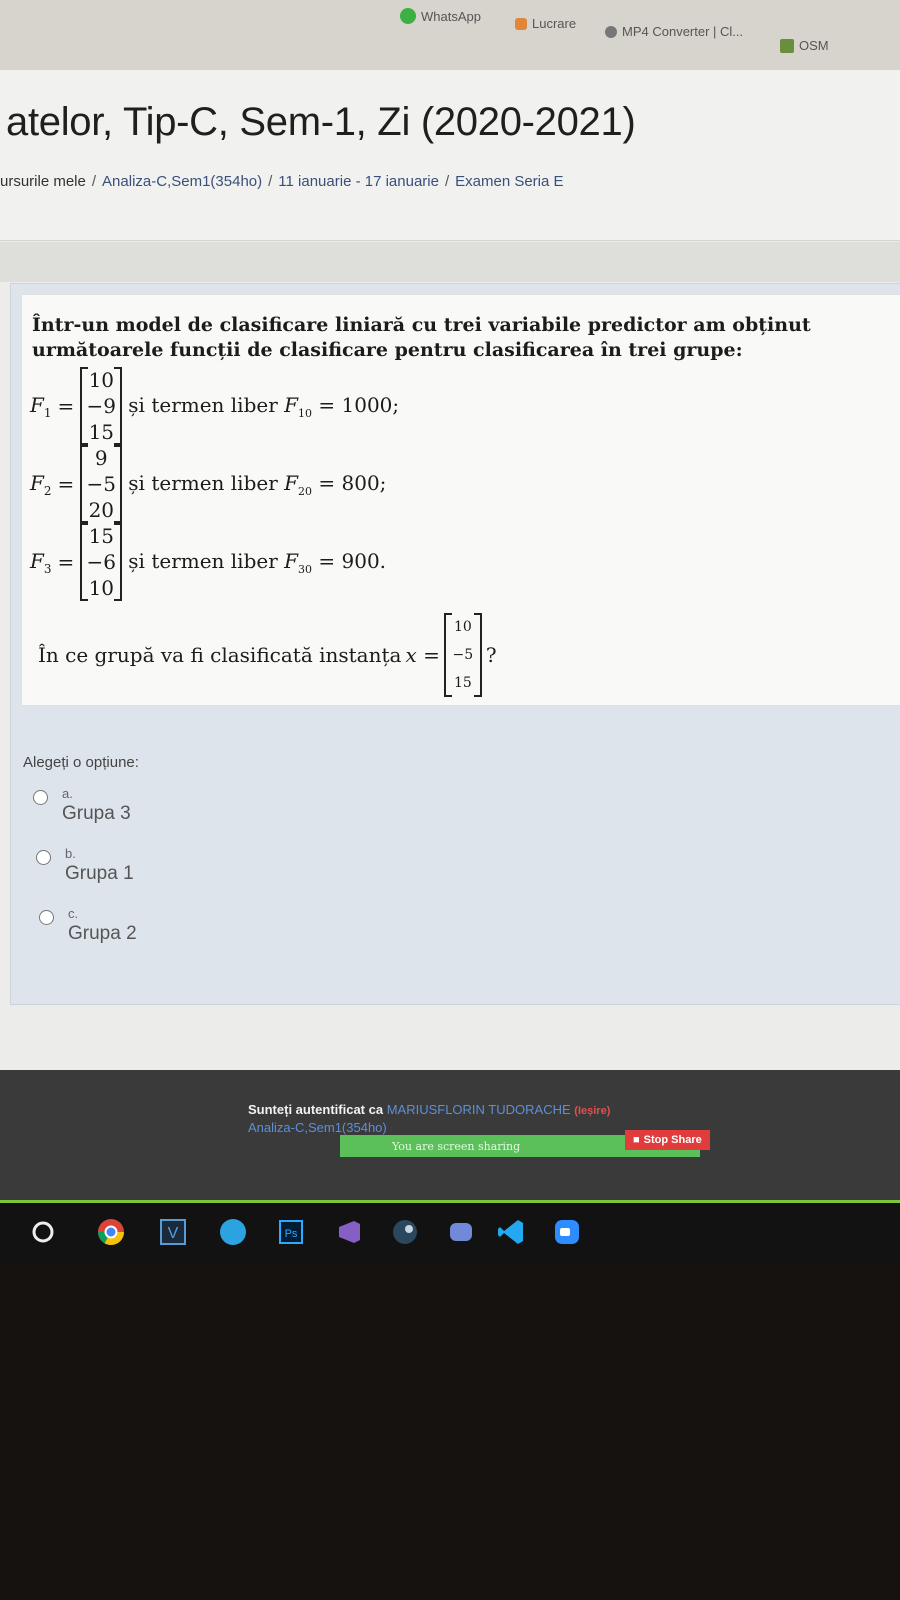  Describe the element at coordinates (101, 484) in the screenshot. I see `vector-f2: 9 −5 20` at that location.